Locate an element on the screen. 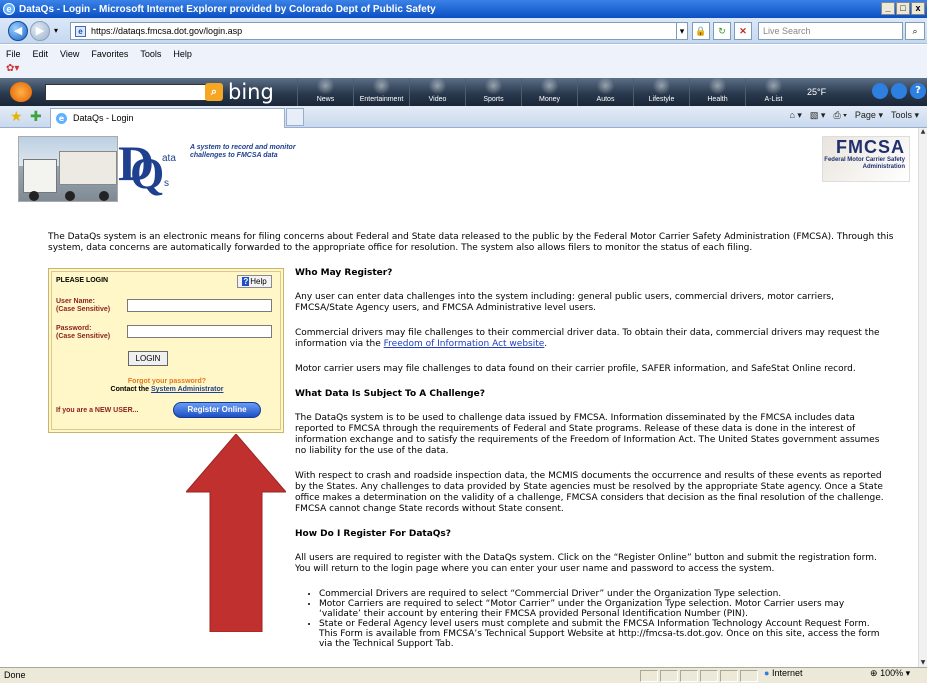  addon-toolbar: ✿▾ is located at coordinates (463, 70).